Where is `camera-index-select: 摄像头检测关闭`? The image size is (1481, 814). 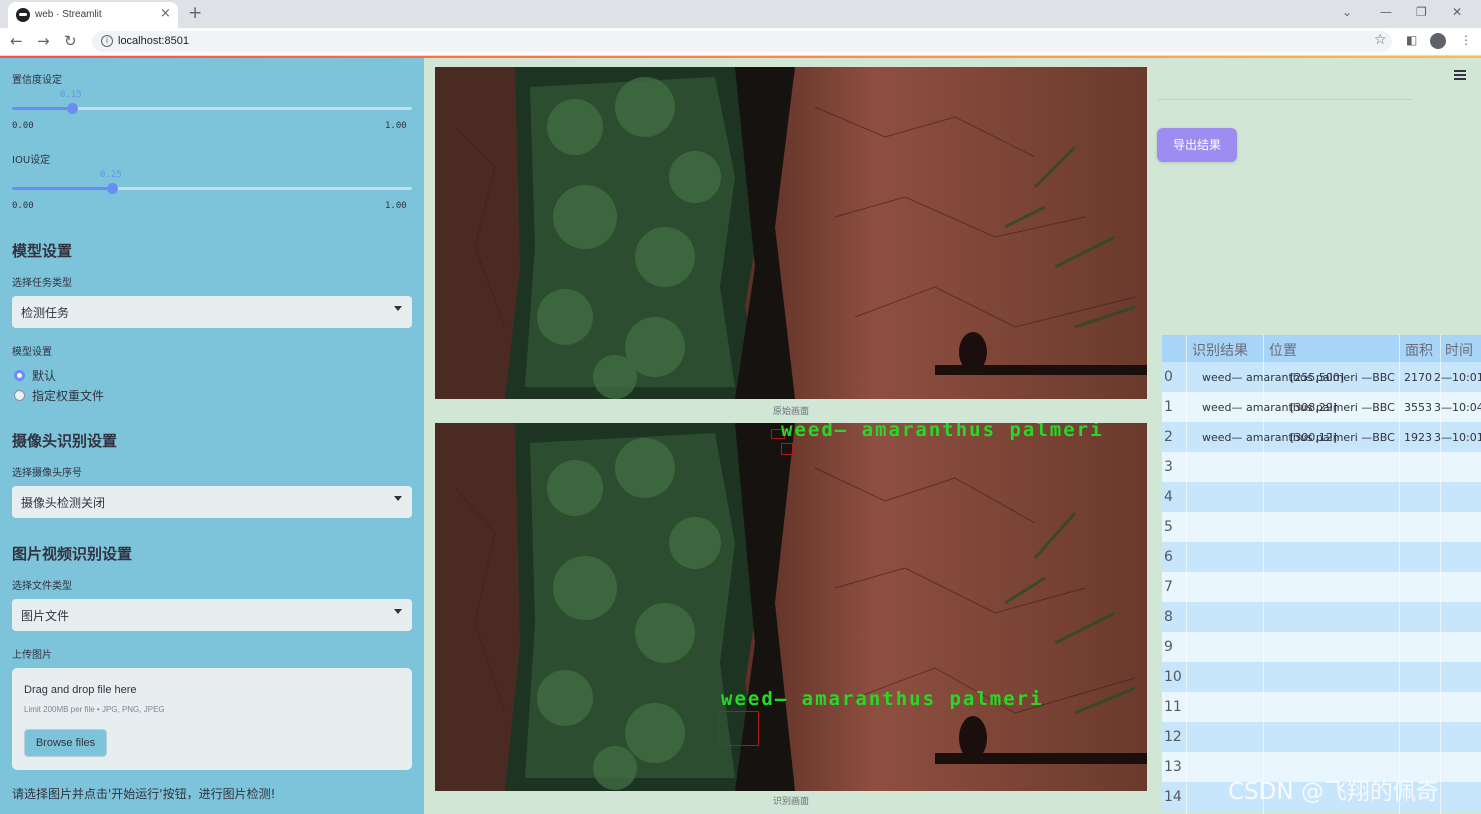
camera-index-select: 摄像头检测关闭 is located at coordinates (212, 502).